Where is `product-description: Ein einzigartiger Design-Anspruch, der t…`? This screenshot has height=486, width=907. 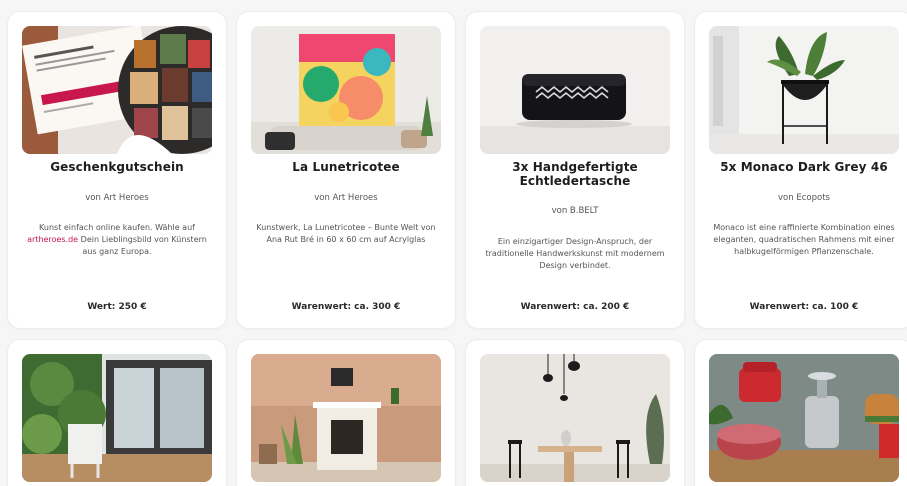
product-description: Ein einzigartiger Design-Anspruch, der t… is located at coordinates (575, 253).